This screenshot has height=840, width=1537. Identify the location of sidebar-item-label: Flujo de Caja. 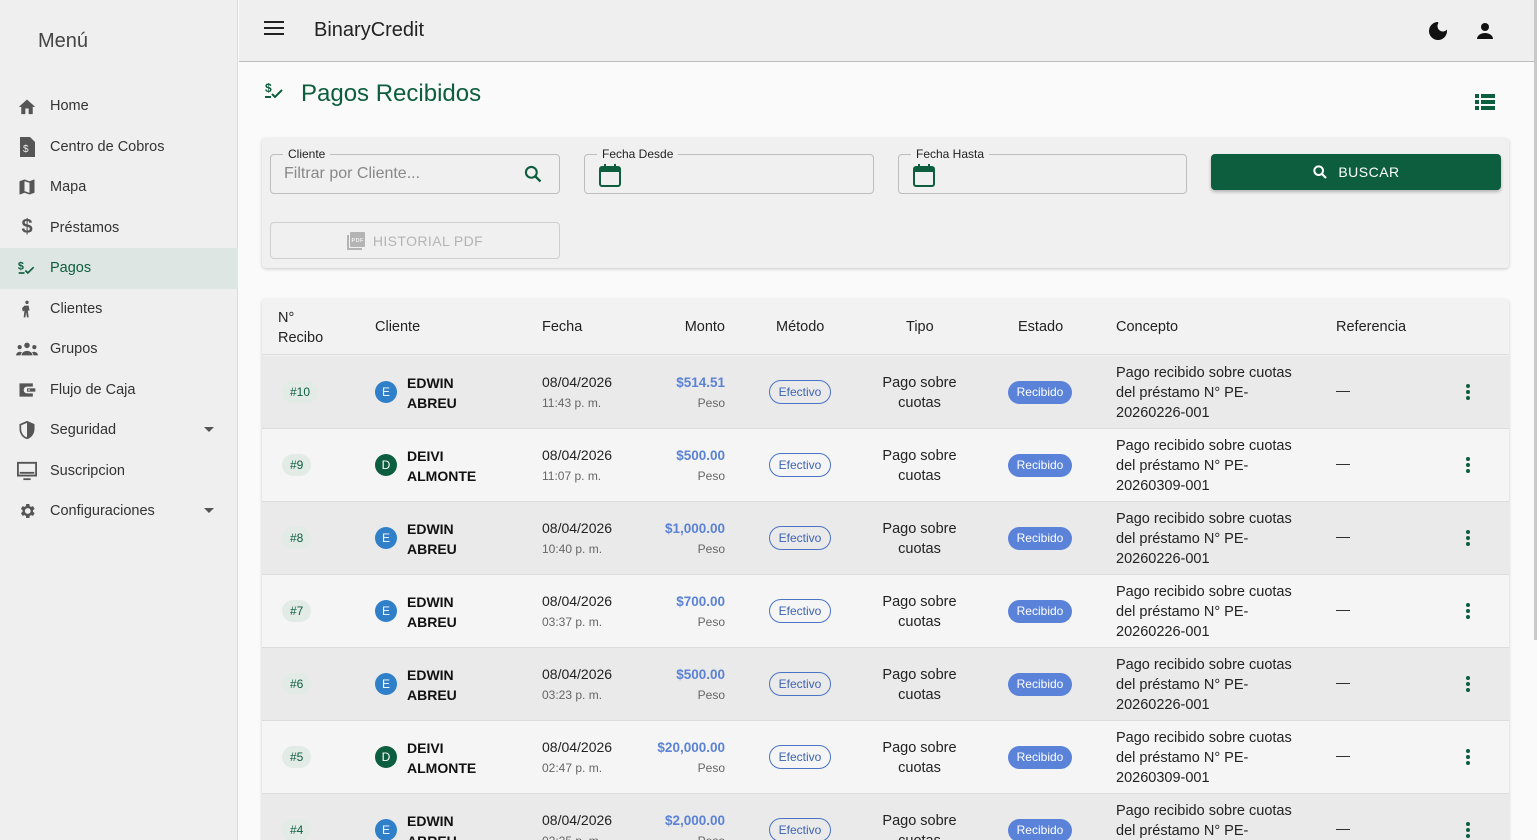
(93, 389).